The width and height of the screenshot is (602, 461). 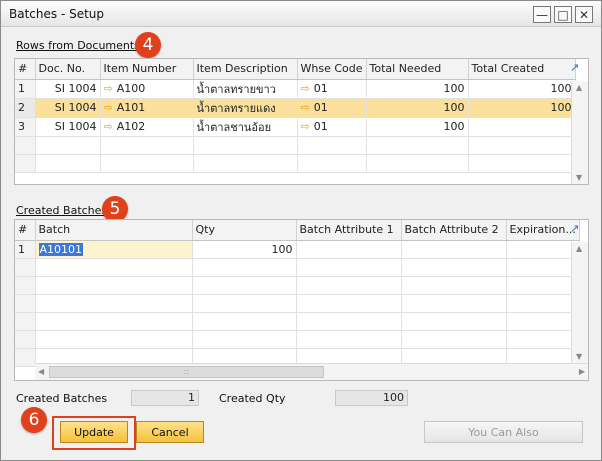 I want to click on column-header-qty: Qty, so click(x=244, y=230).